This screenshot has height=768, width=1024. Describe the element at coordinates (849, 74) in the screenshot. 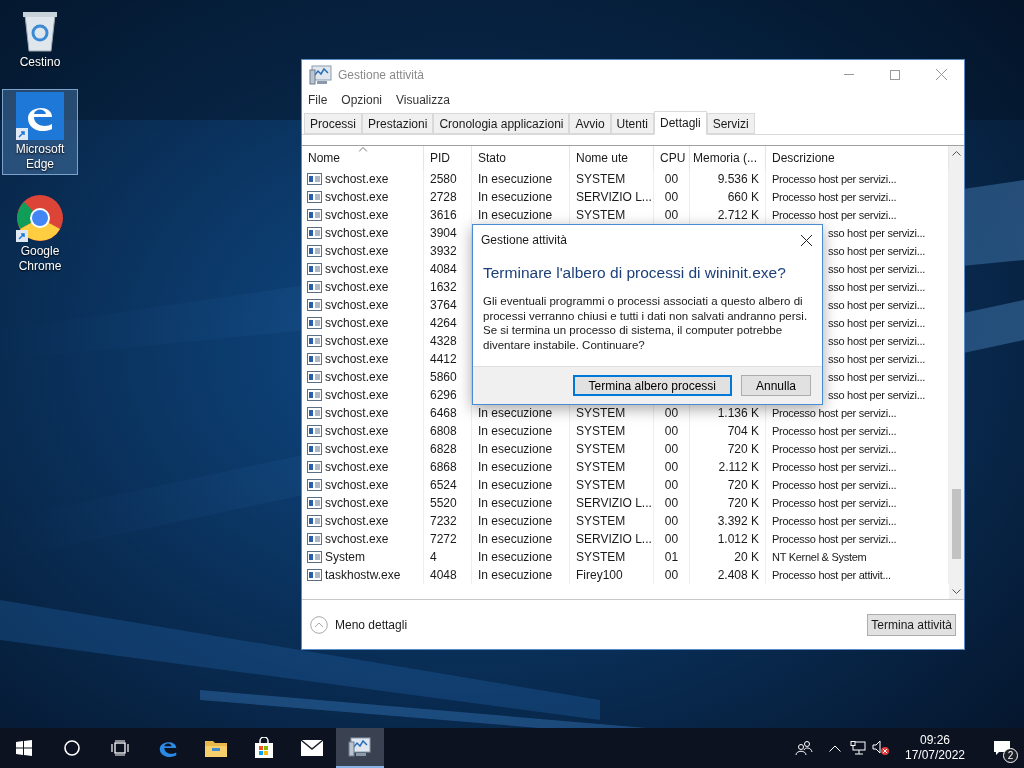

I see `minimize-icon` at that location.